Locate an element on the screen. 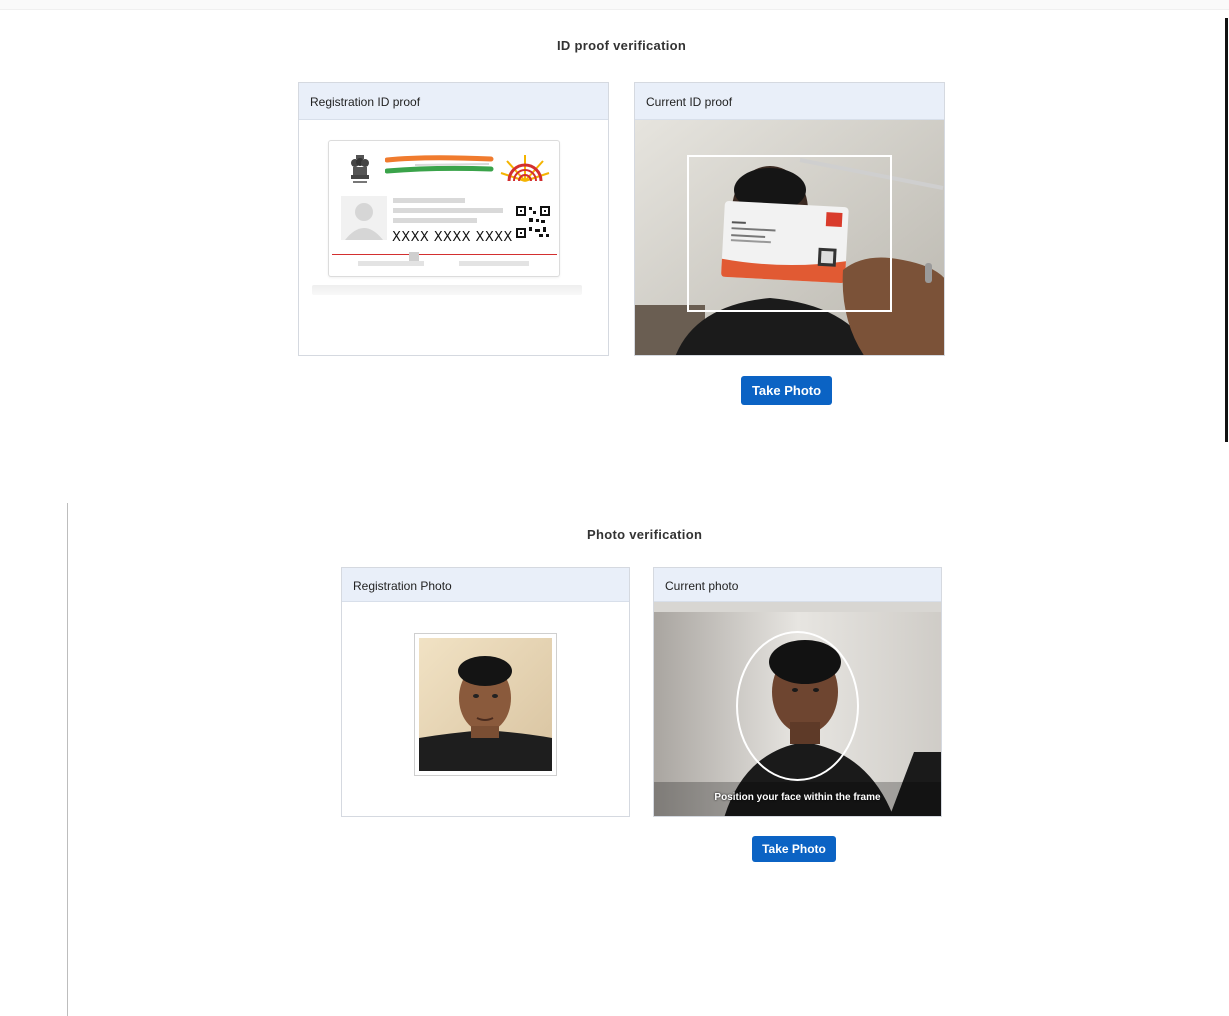  top-strip is located at coordinates (614, 5).